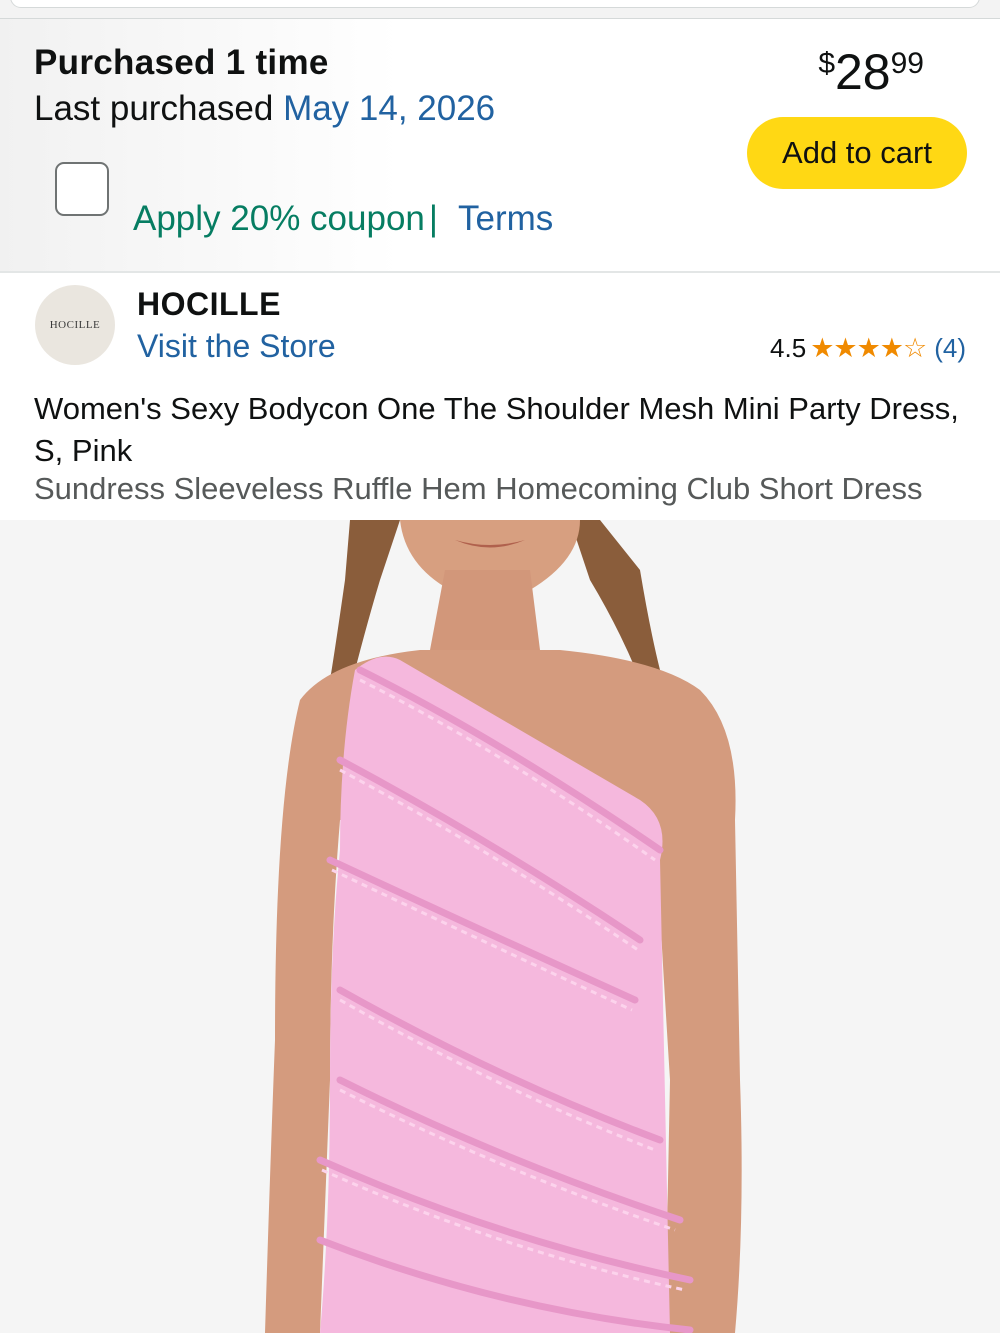  Describe the element at coordinates (857, 153) in the screenshot. I see `add-to-cart-button: Add to cart` at that location.